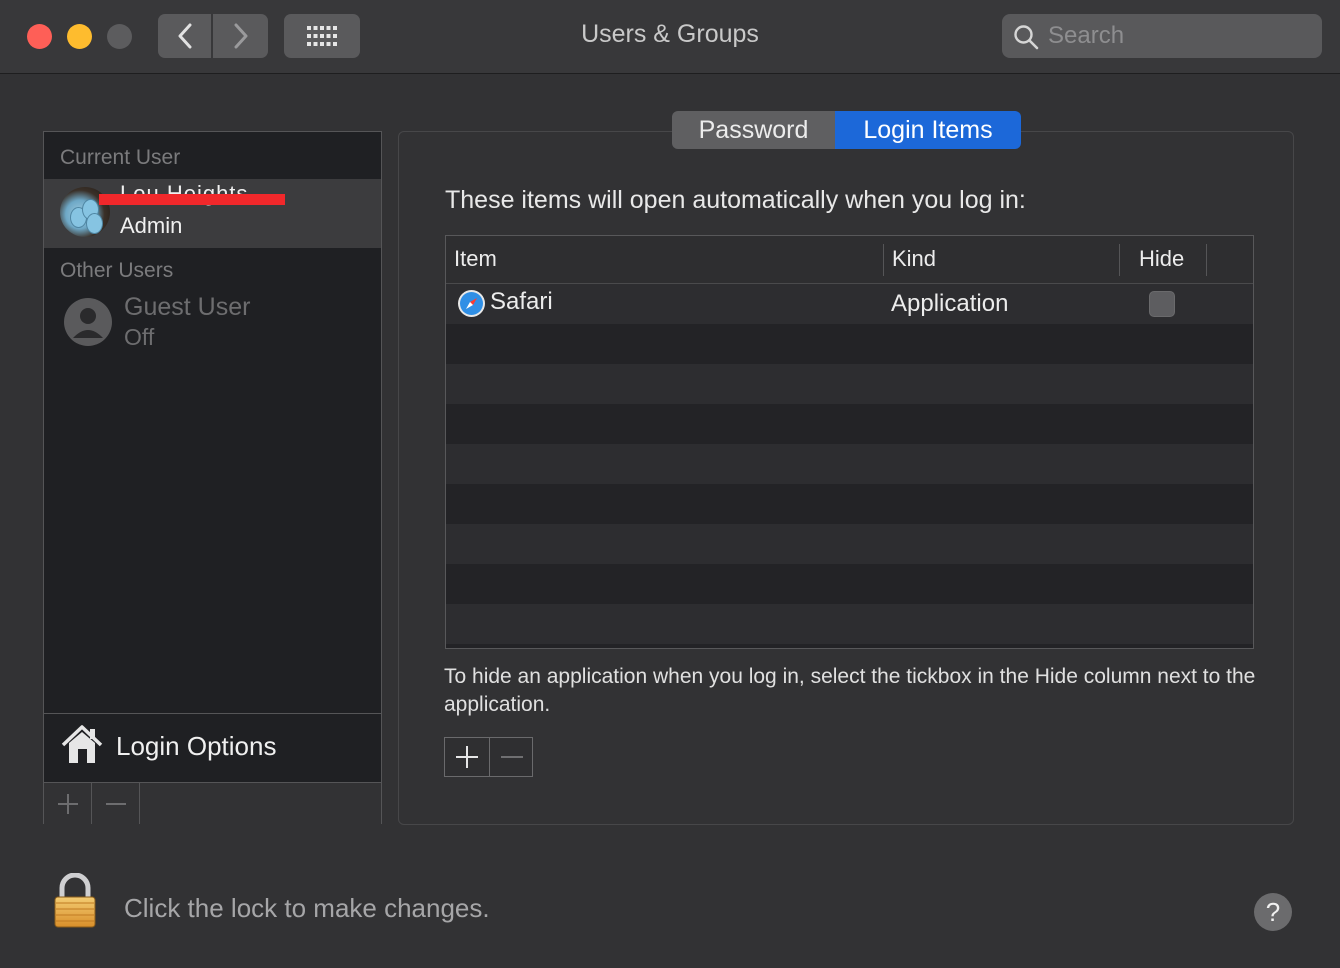  What do you see at coordinates (139, 337) in the screenshot?
I see `guest-user-status: Off` at bounding box center [139, 337].